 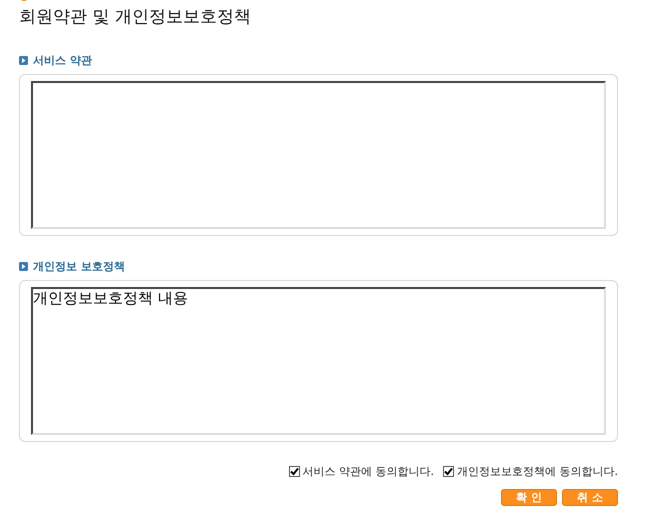 What do you see at coordinates (529, 497) in the screenshot?
I see `action-button: 확 인` at bounding box center [529, 497].